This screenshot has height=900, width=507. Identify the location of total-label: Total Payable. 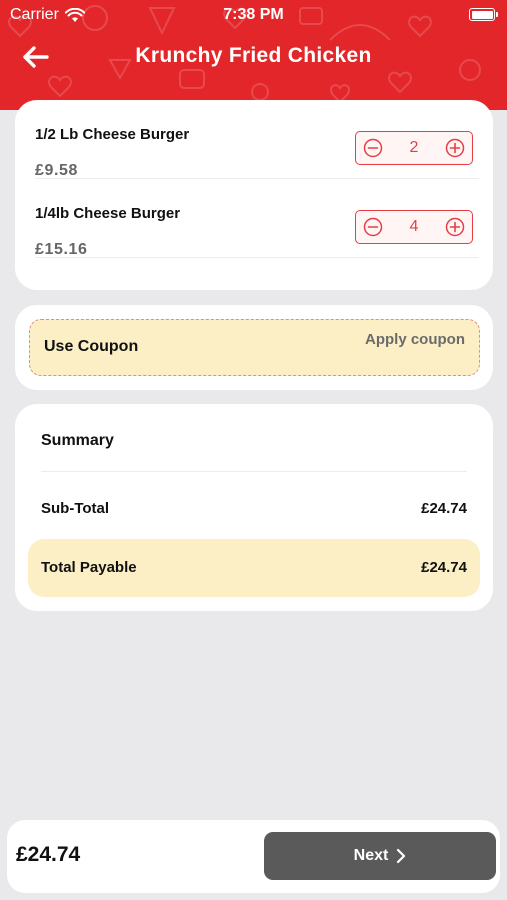
(89, 567).